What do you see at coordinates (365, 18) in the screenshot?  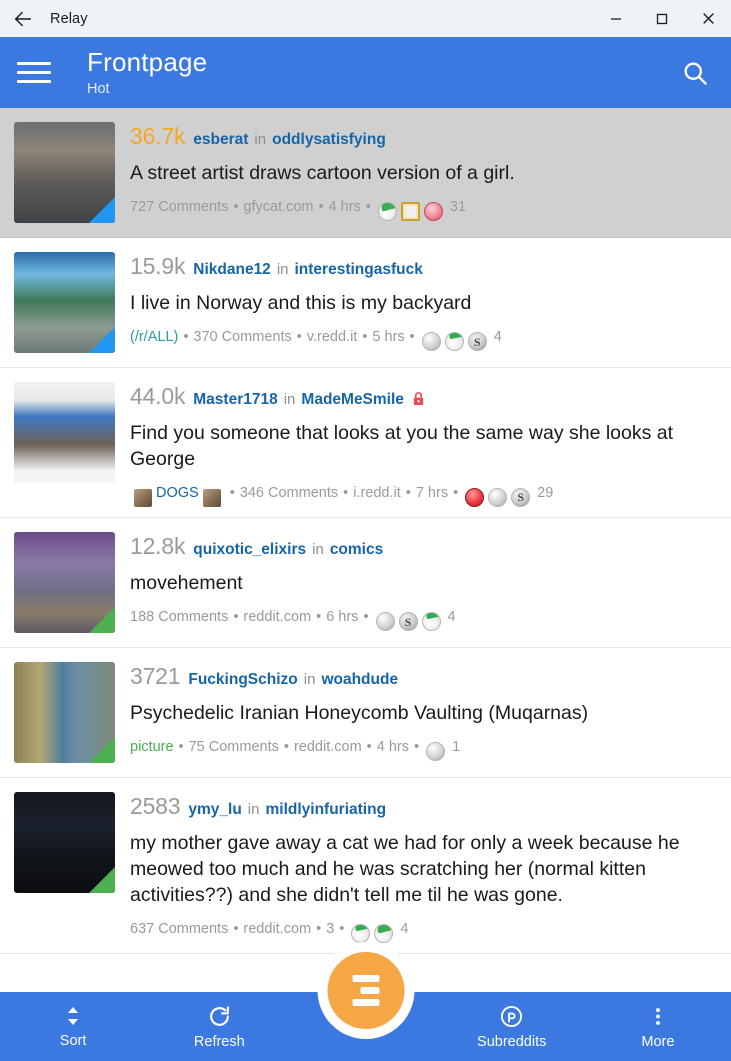 I see `window-title-bar: Relay` at bounding box center [365, 18].